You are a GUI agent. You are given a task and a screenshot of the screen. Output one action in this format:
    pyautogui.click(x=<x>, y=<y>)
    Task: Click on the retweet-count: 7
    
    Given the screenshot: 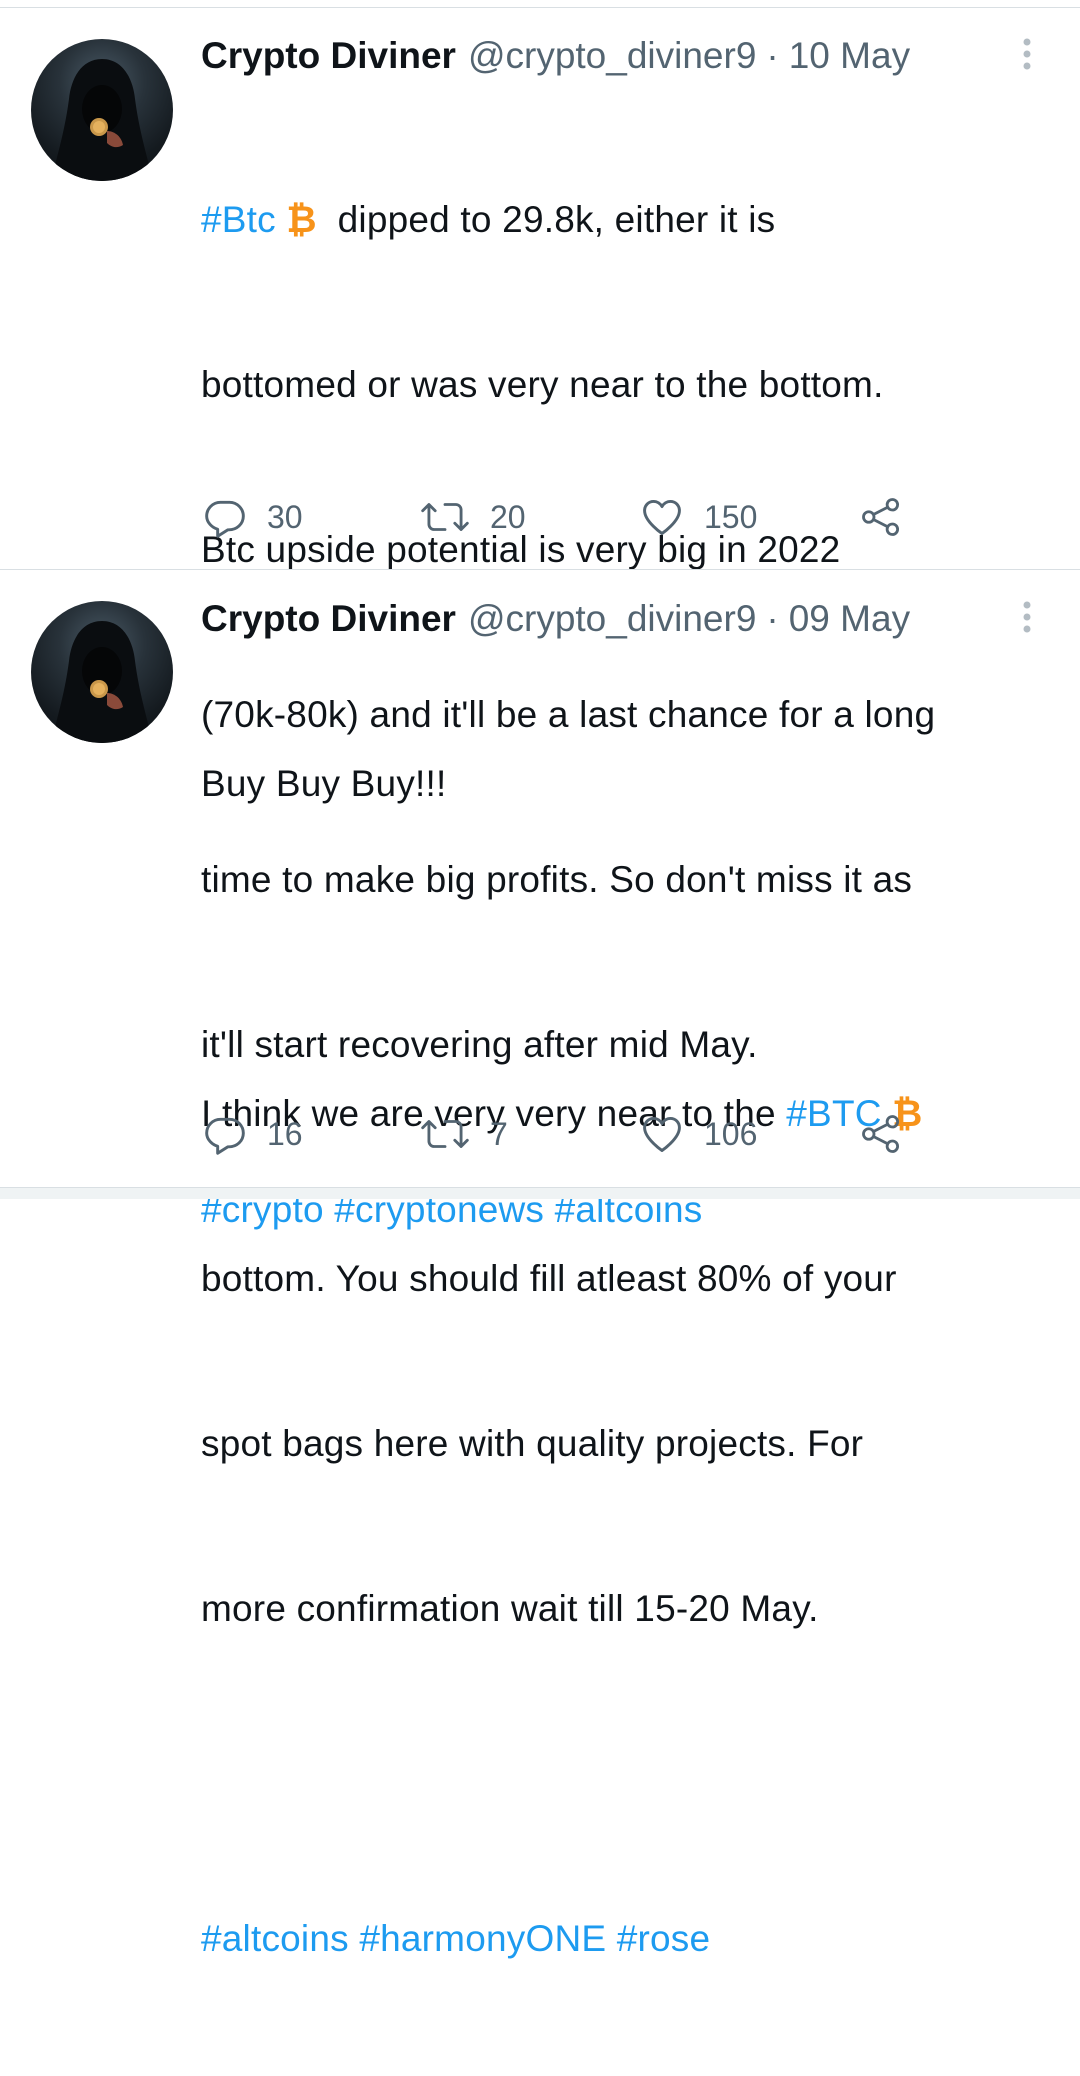 What is the action you would take?
    pyautogui.click(x=499, y=1134)
    